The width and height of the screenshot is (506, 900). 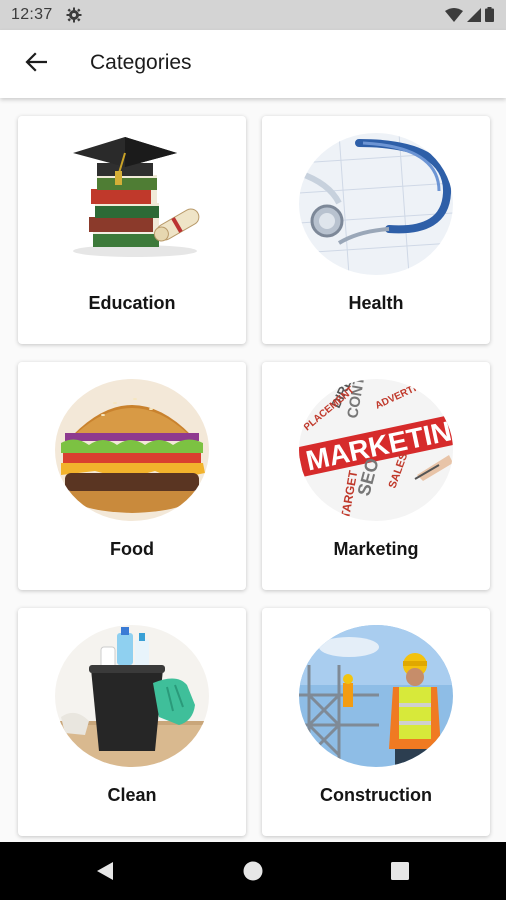 What do you see at coordinates (454, 17) in the screenshot?
I see `wifi-icon` at bounding box center [454, 17].